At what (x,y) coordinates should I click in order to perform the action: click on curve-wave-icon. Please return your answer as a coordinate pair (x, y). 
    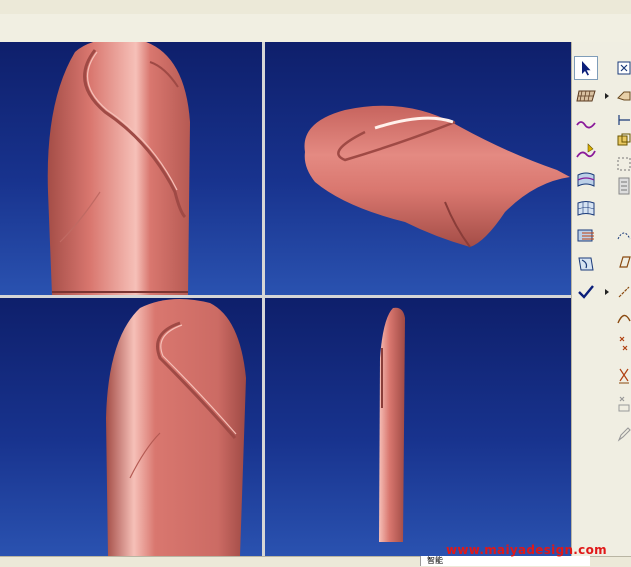
    Looking at the image, I should click on (586, 124).